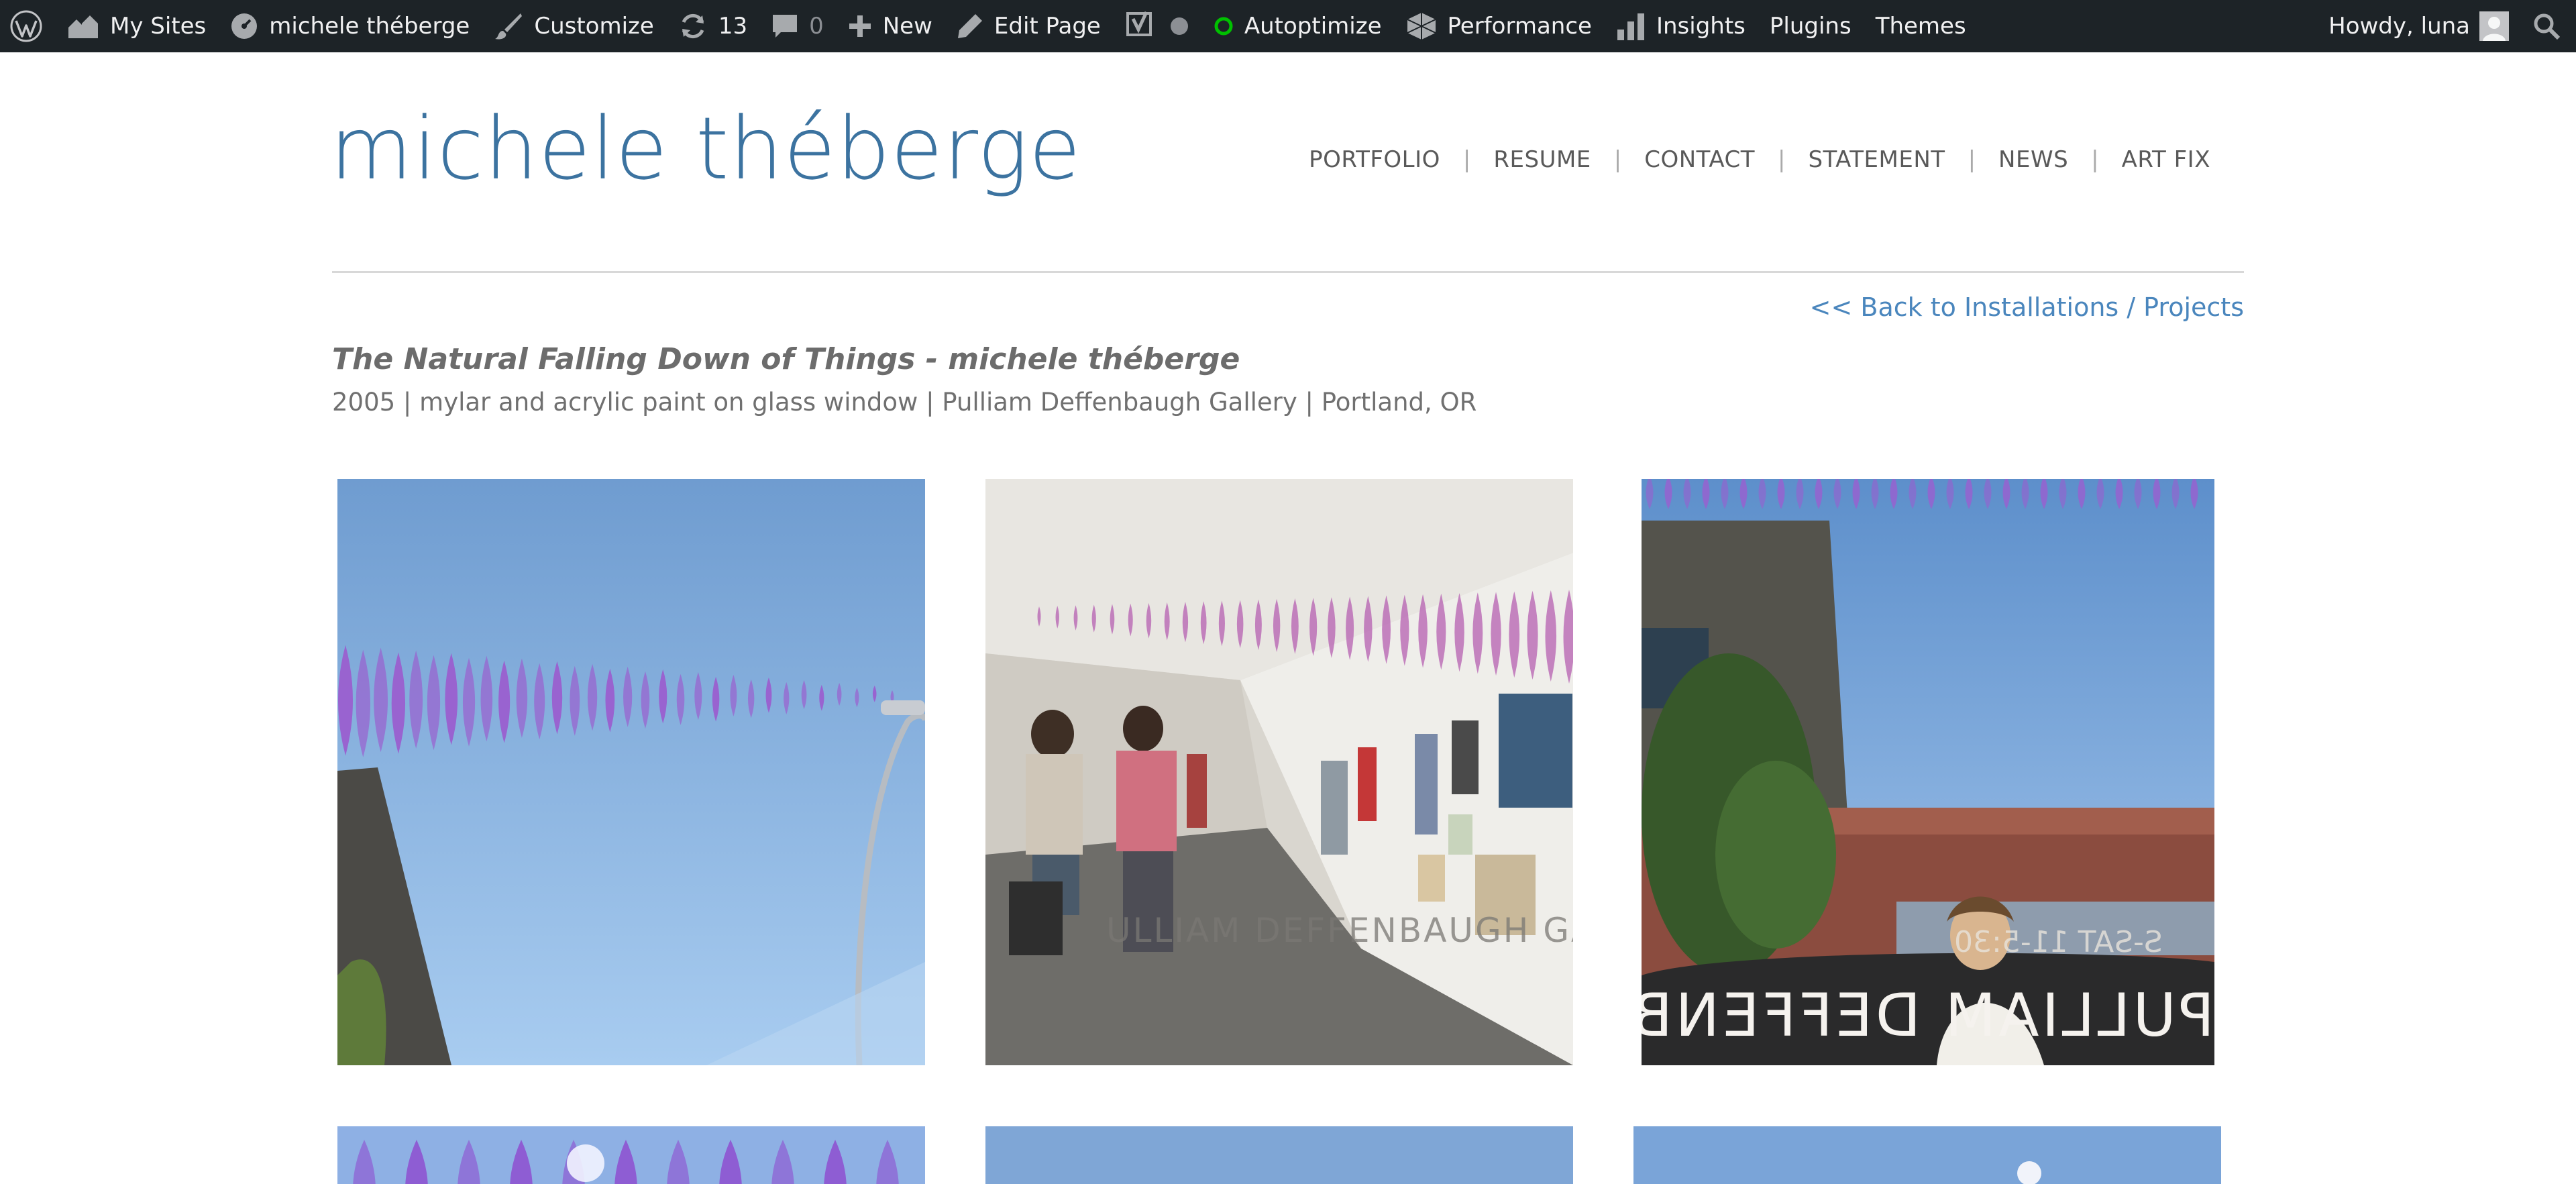 This screenshot has height=1184, width=2576. I want to click on nav-item-contact: CONTACT, so click(1699, 159).